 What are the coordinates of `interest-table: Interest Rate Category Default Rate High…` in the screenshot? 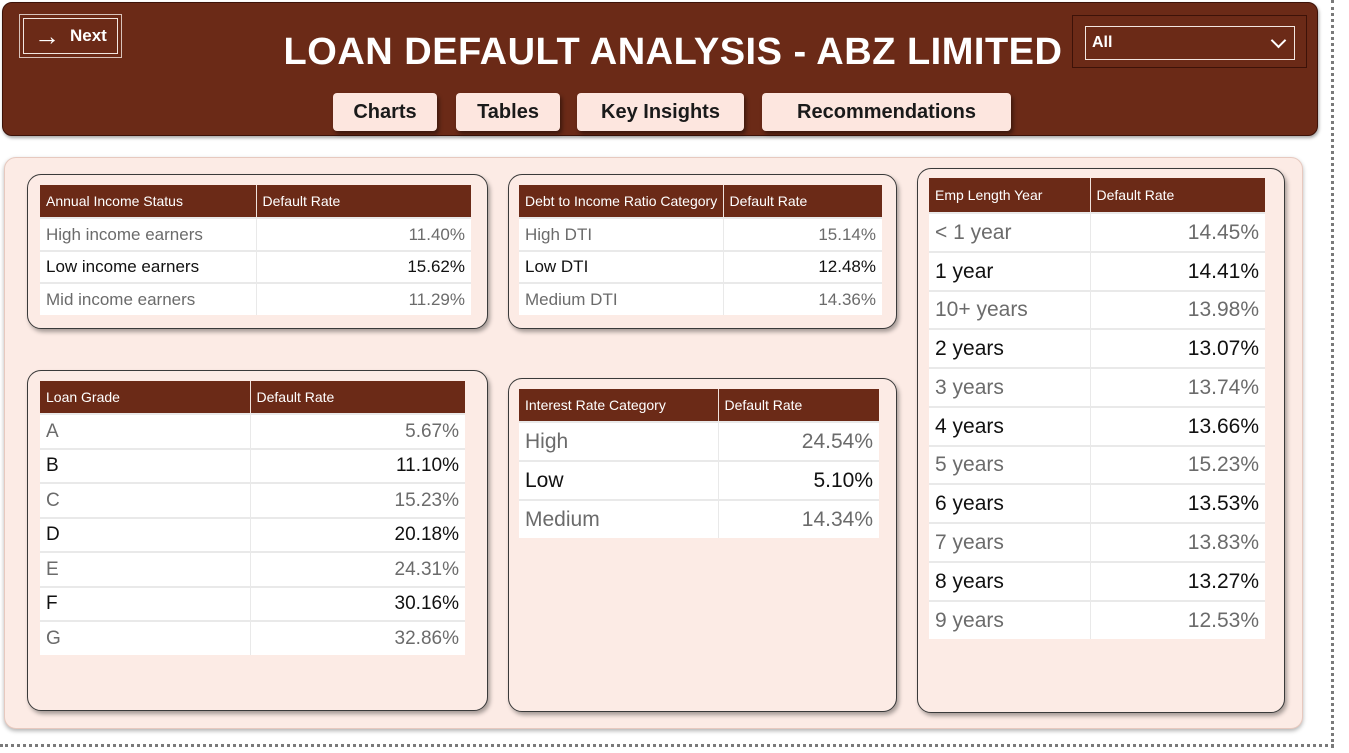 It's located at (699, 463).